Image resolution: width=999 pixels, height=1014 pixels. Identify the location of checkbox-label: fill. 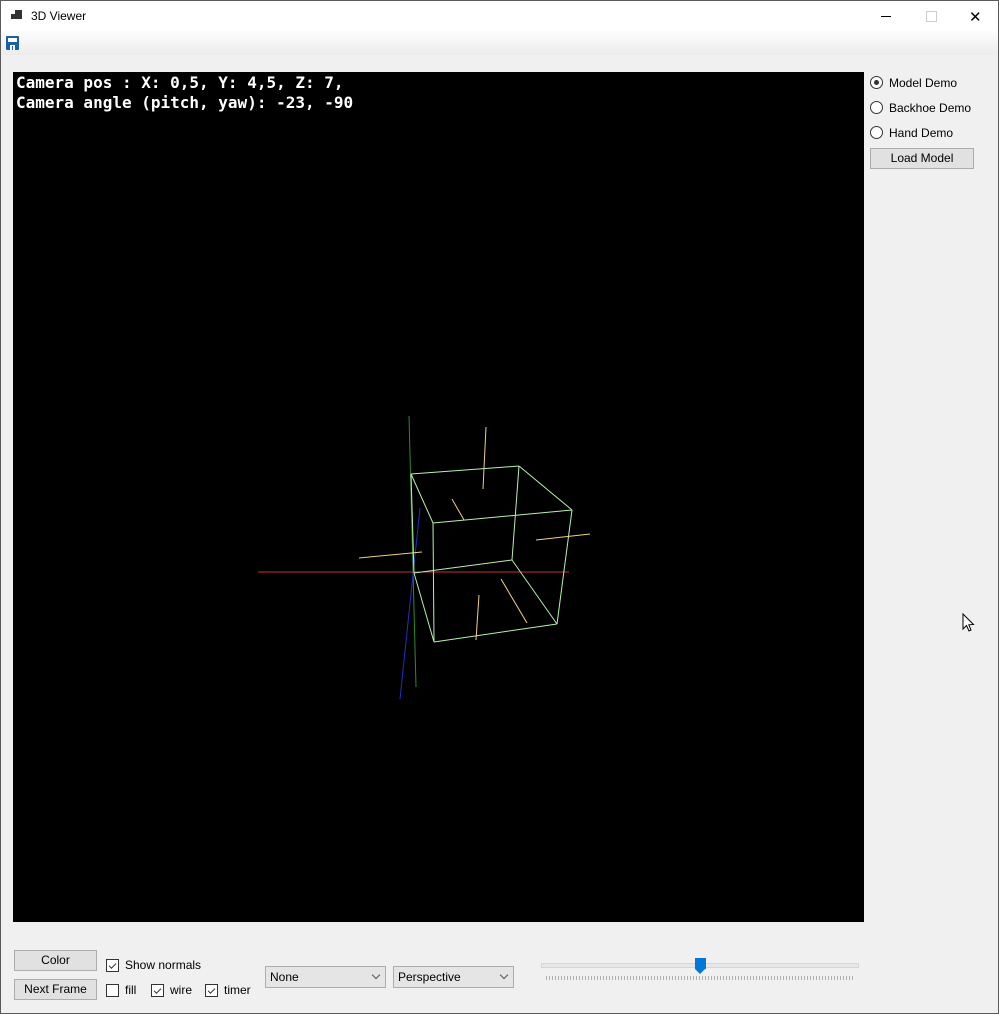
(131, 990).